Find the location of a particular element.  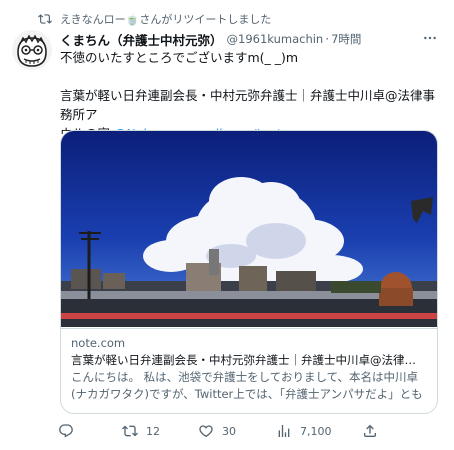

action-bar: 12 30 7,100 is located at coordinates (248, 431).